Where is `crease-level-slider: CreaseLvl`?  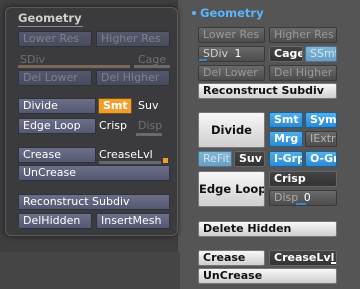
crease-level-slider: CreaseLvl is located at coordinates (303, 258).